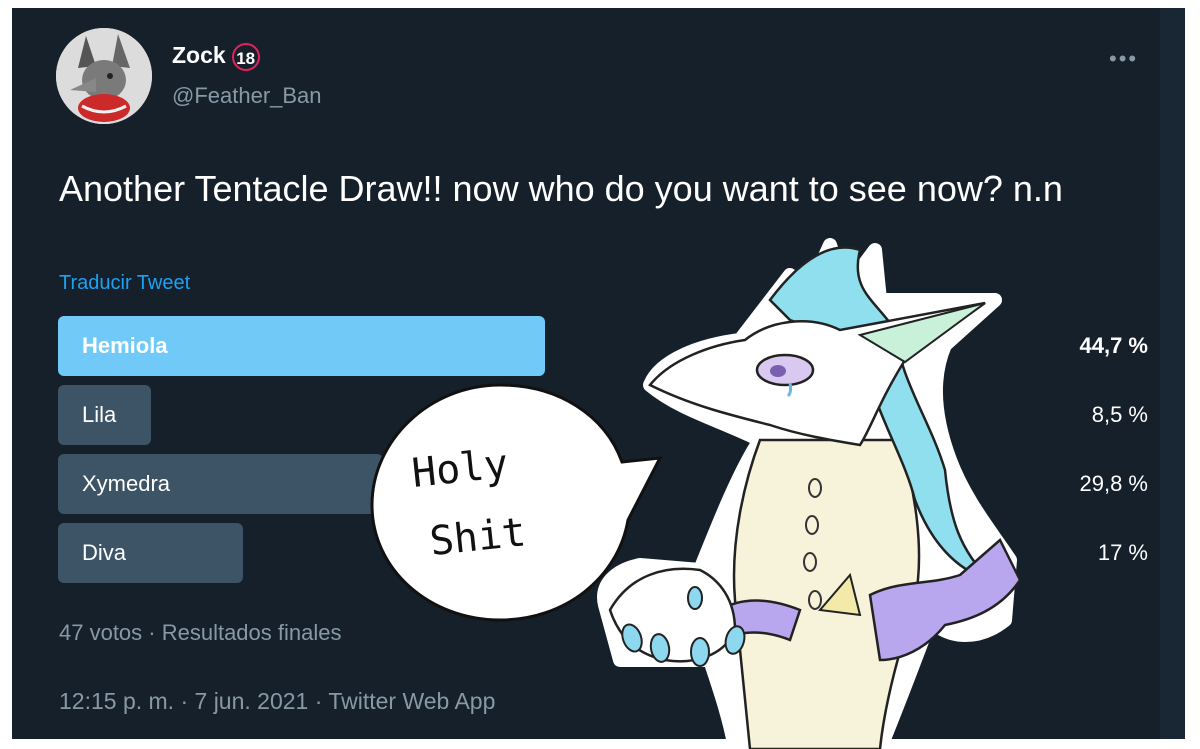  I want to click on poll-summary: 47 votos · Resultados finales, so click(200, 632).